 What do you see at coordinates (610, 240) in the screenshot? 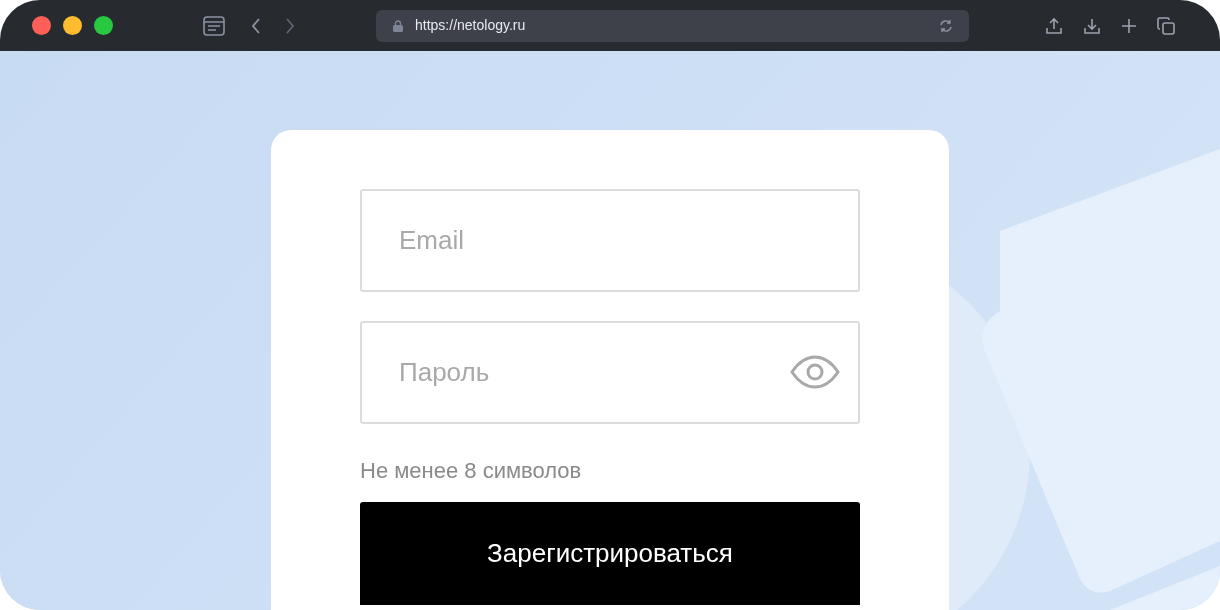
I see `email-field: Email` at bounding box center [610, 240].